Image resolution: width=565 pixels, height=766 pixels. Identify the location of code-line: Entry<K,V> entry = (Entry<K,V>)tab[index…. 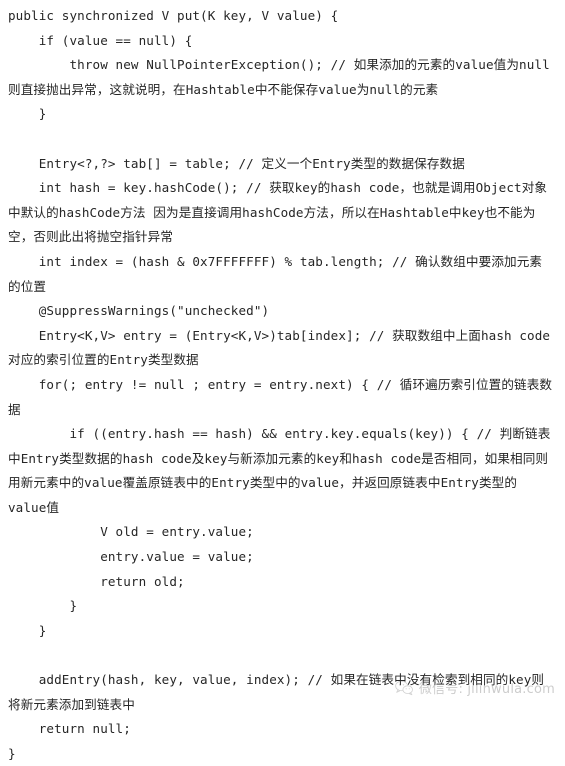
(279, 347).